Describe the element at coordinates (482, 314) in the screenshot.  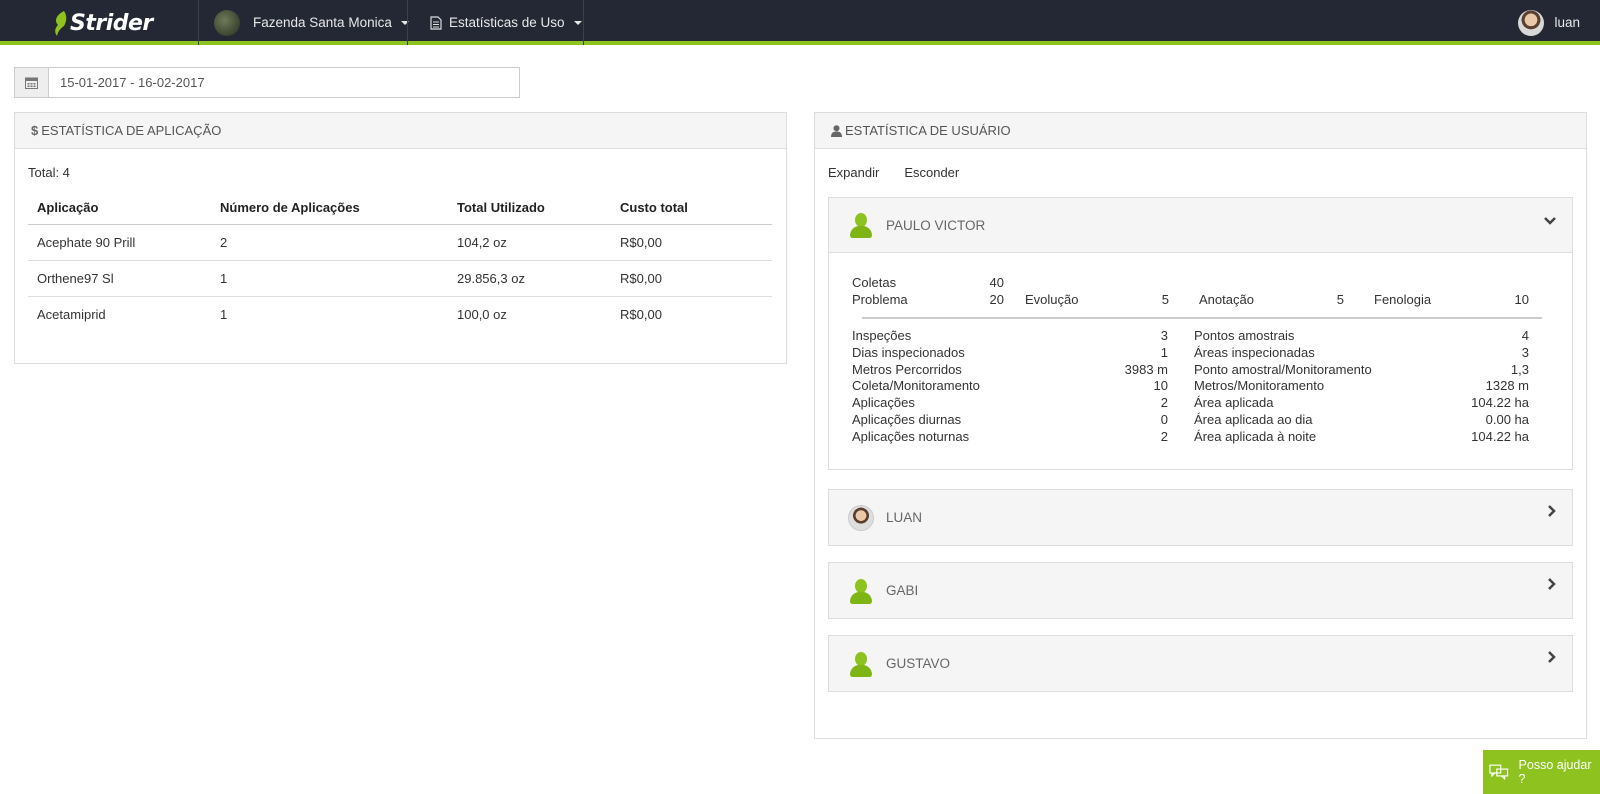
I see `table-cell: 100,0 oz` at that location.